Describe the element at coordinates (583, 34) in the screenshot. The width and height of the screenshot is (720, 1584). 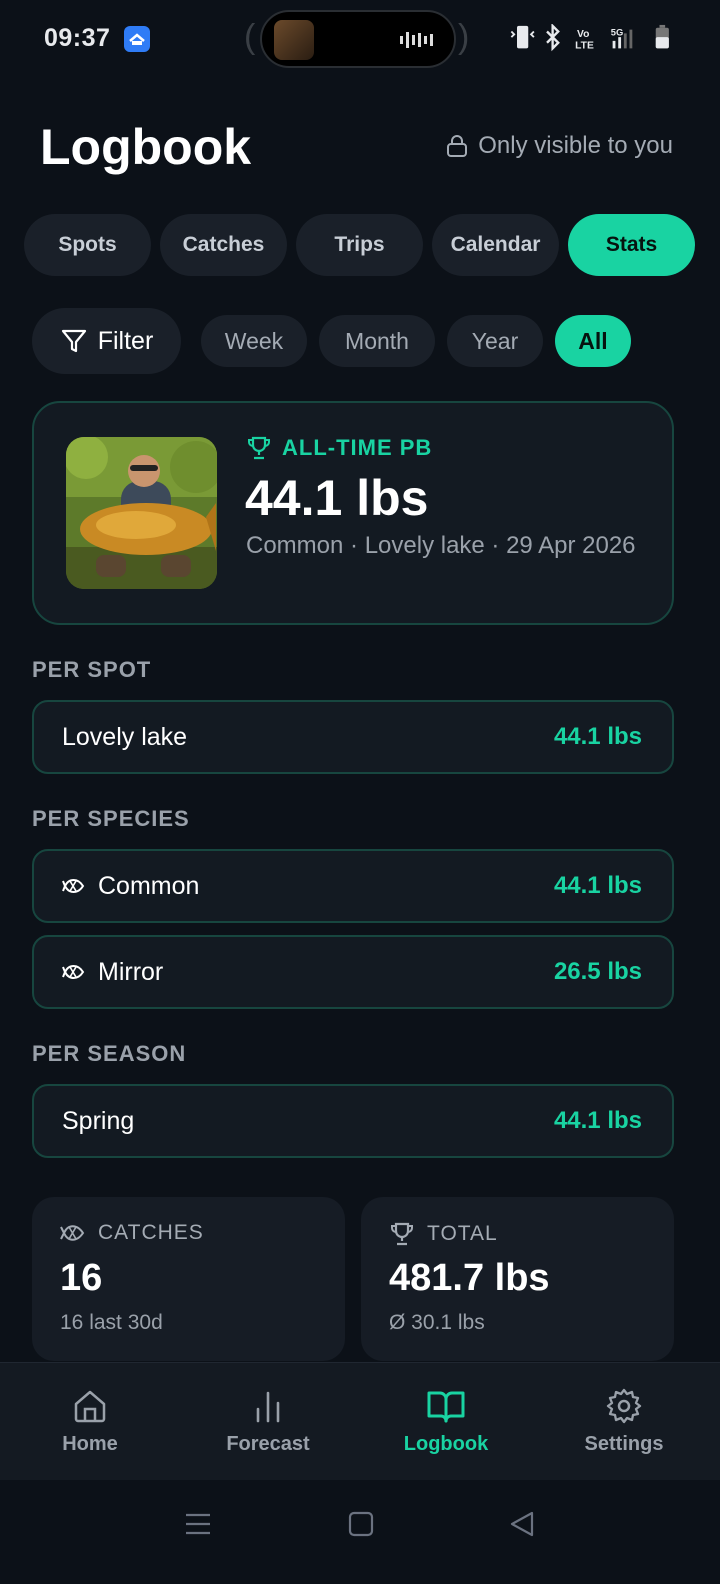
I see `volte-label: Vo` at that location.